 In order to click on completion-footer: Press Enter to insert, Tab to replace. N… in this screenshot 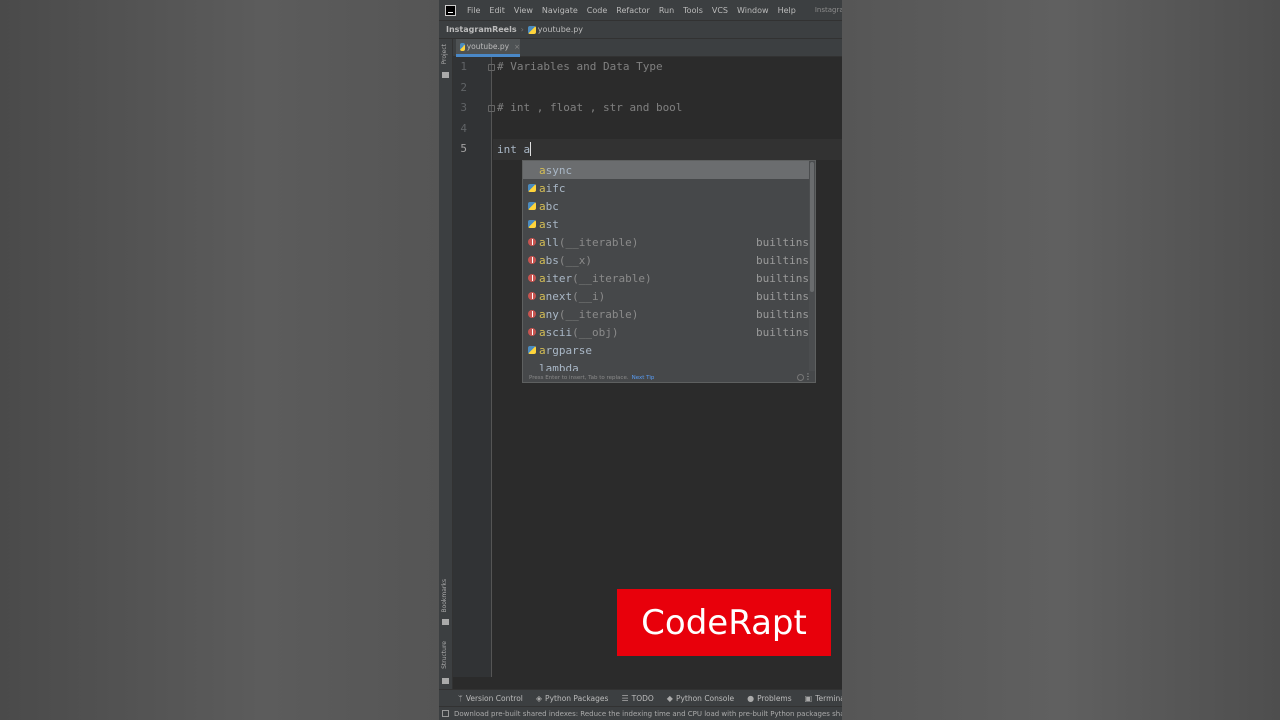, I will do `click(669, 376)`.